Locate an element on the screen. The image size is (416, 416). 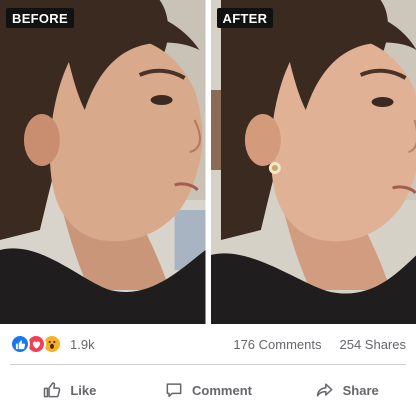
thumbs-up-icon is located at coordinates (52, 390).